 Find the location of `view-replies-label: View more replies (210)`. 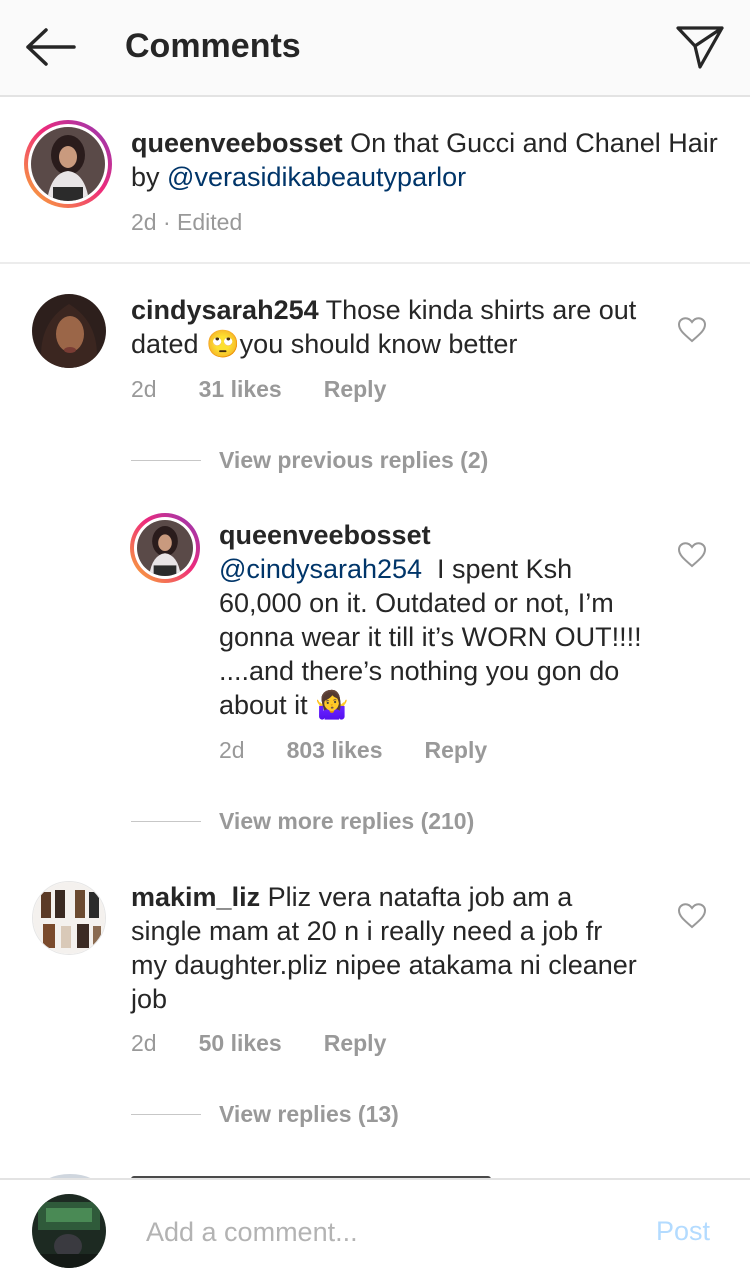

view-replies-label: View more replies (210) is located at coordinates (347, 820).